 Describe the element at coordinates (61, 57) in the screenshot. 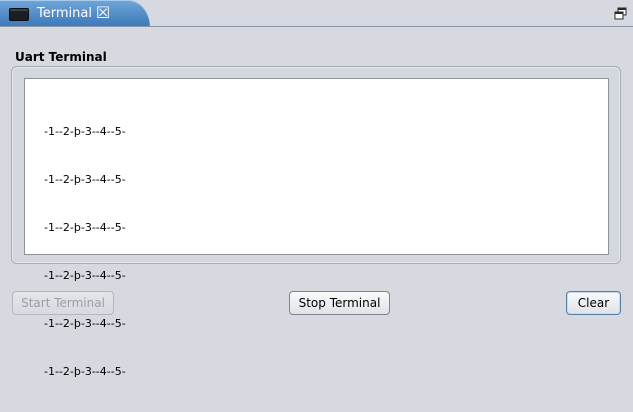

I see `panel-label: Uart Terminal` at that location.